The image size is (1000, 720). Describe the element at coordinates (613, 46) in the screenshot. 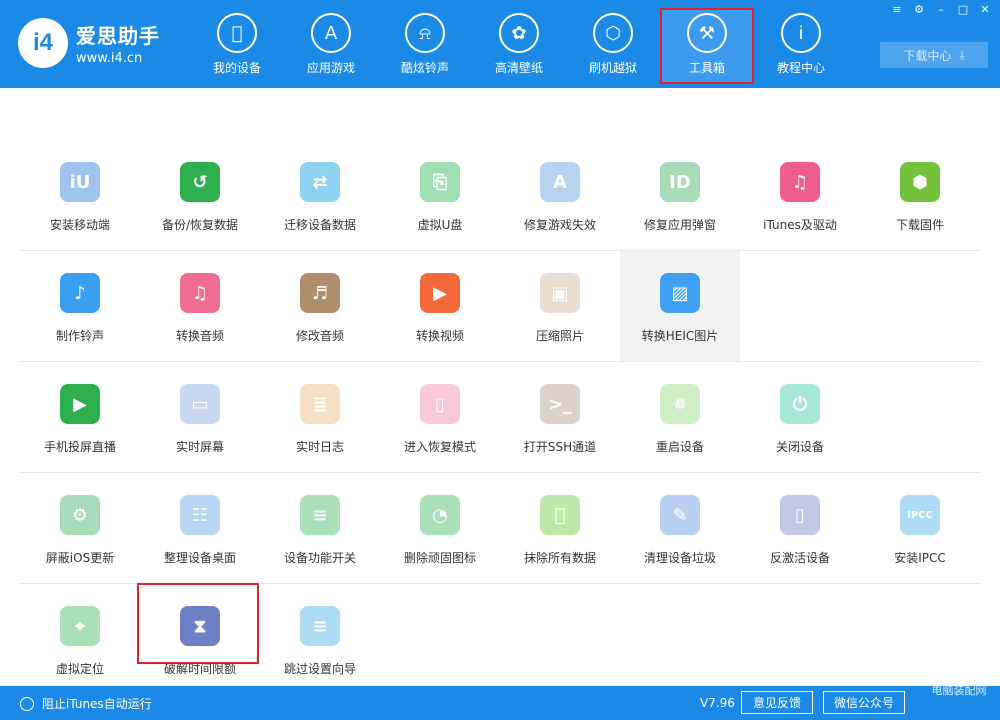

I see `nav-tab-4: ⬡ 刷机越狱` at that location.